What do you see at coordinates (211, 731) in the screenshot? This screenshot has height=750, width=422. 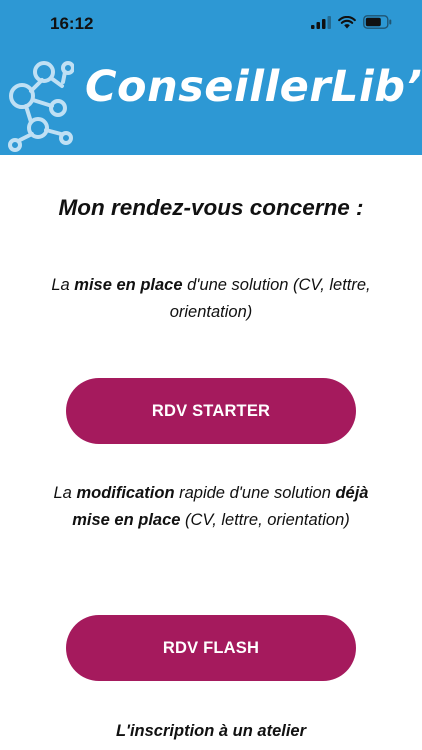 I see `workshop-description: L'inscription à un atelier` at bounding box center [211, 731].